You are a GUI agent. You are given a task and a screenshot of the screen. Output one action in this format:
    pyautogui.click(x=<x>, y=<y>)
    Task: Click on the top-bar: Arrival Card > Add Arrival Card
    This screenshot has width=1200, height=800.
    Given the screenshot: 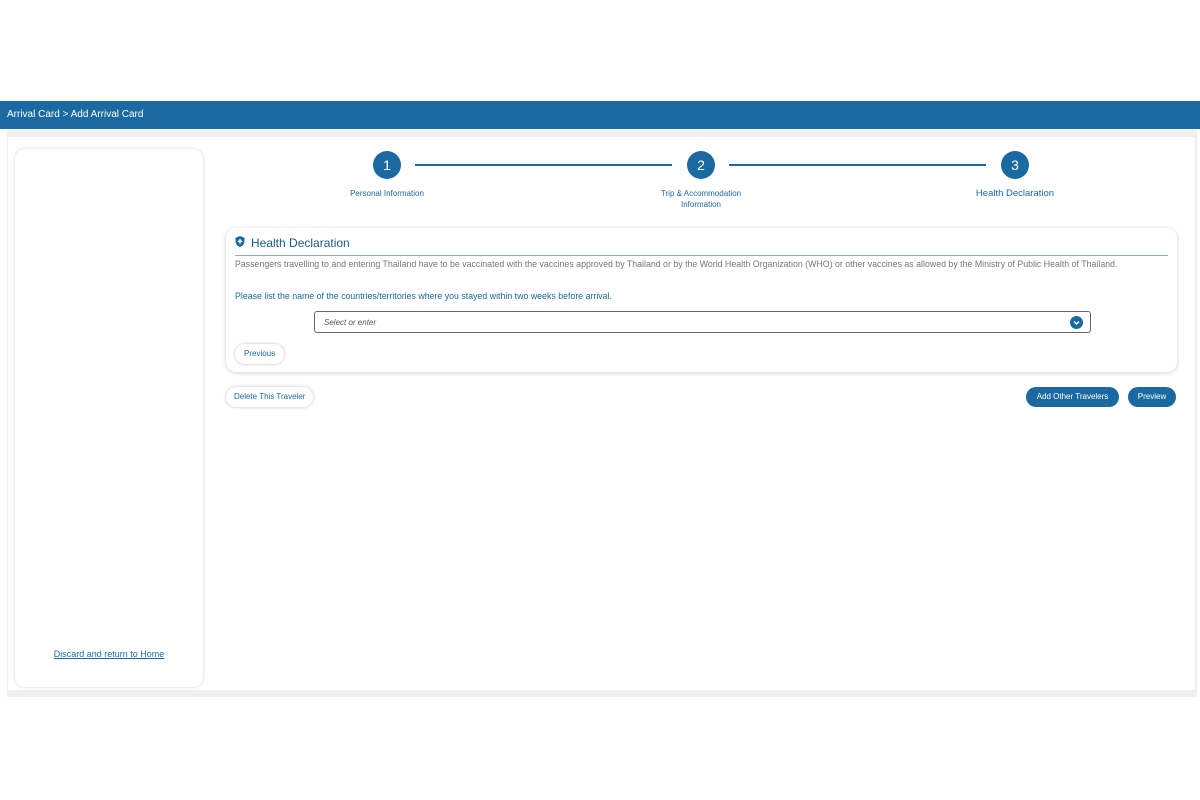 What is the action you would take?
    pyautogui.click(x=600, y=115)
    